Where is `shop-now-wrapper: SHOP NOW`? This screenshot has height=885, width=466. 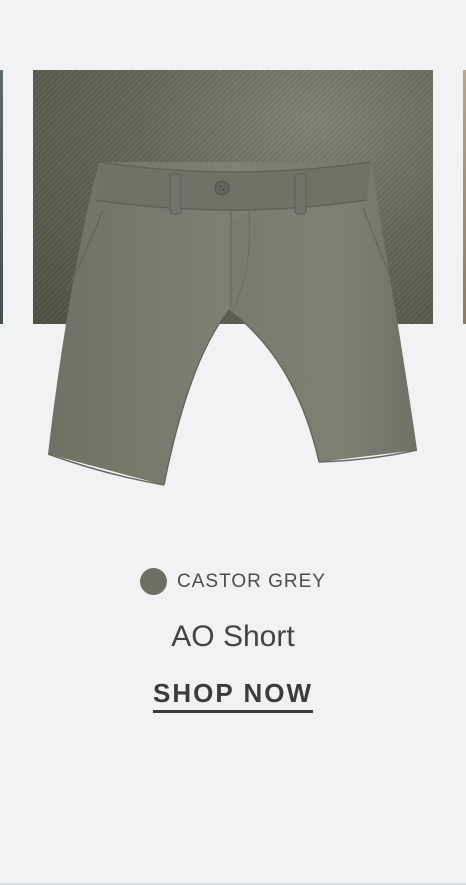 shop-now-wrapper: SHOP NOW is located at coordinates (233, 695).